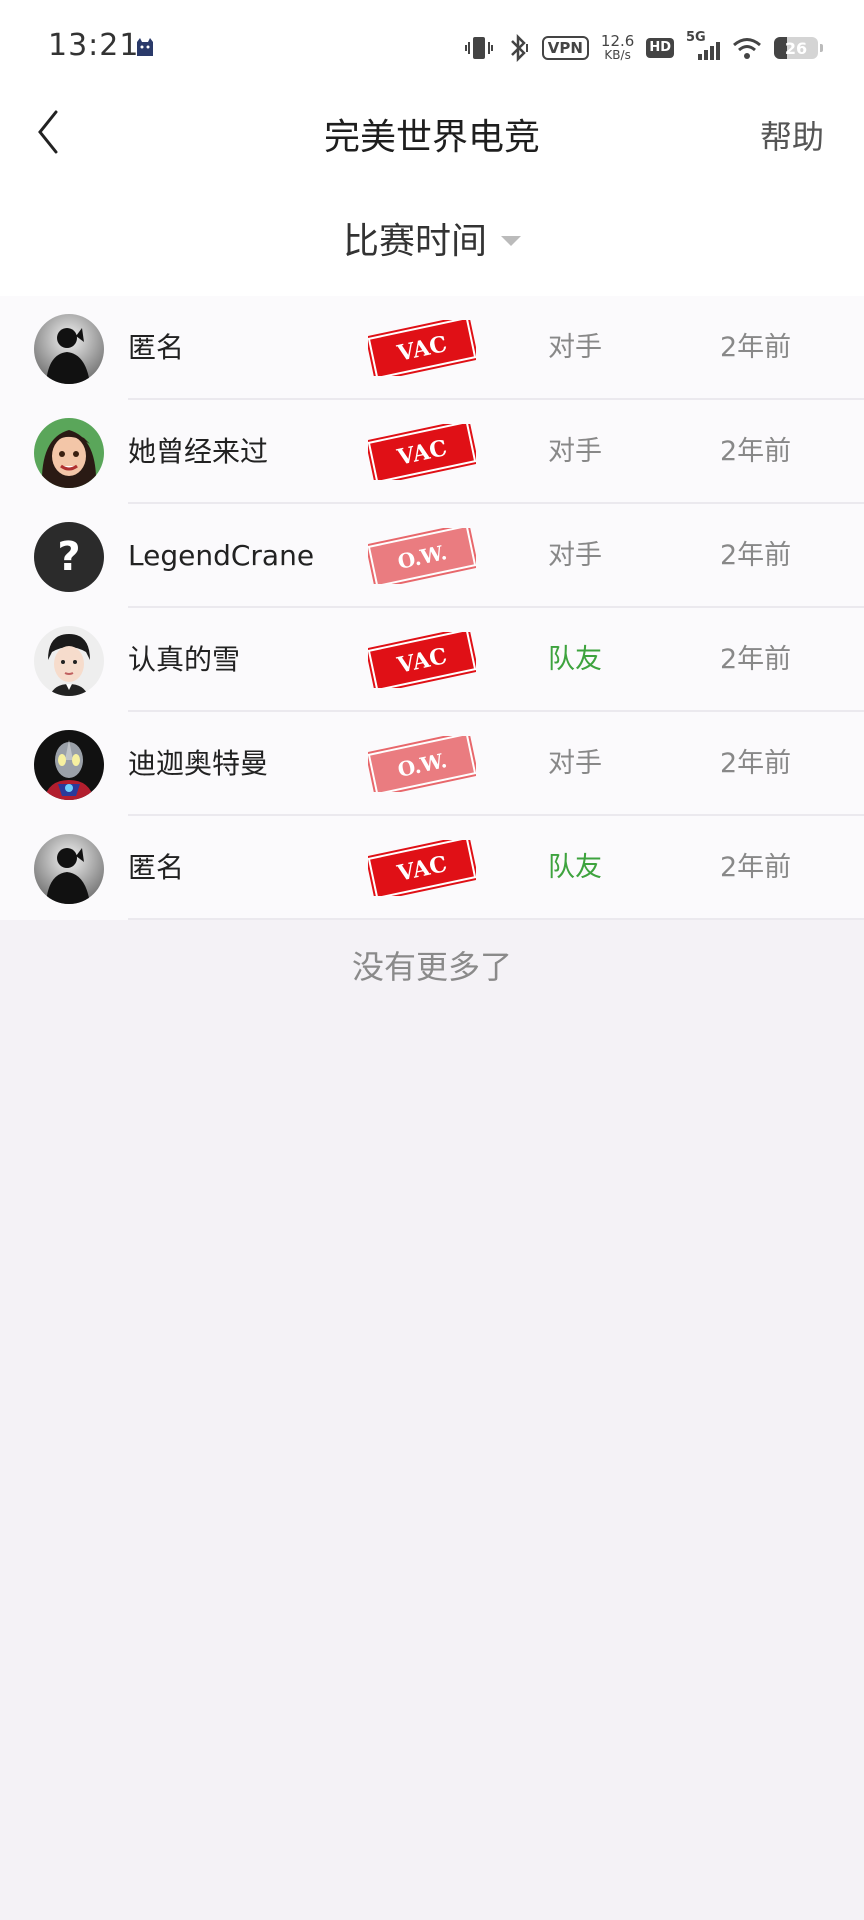 Image resolution: width=864 pixels, height=1920 pixels. I want to click on sort-filter-dropdown: 比赛时间, so click(432, 238).